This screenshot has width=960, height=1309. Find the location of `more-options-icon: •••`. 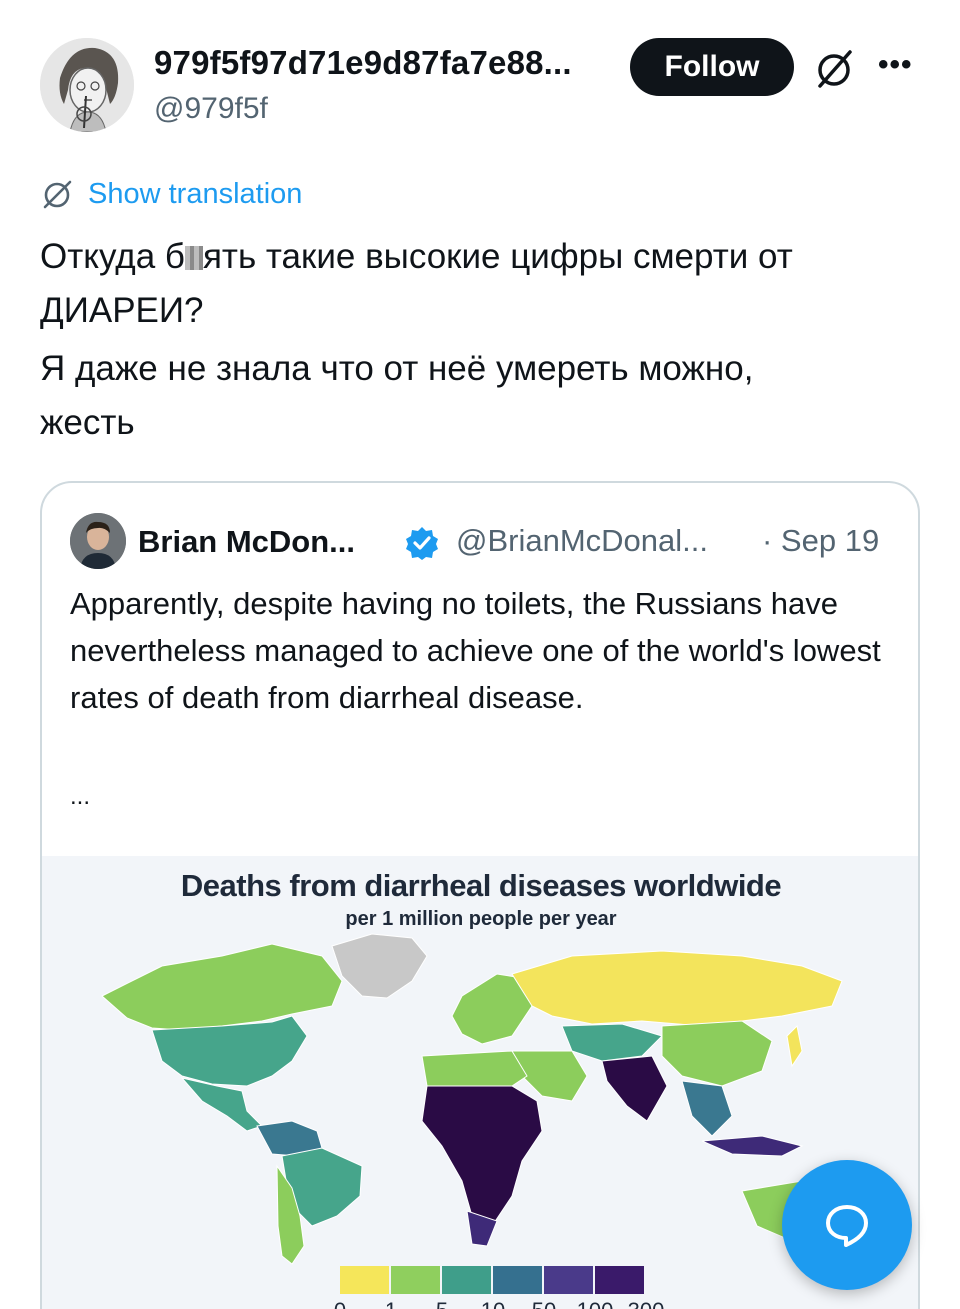

more-options-icon: ••• is located at coordinates (895, 65).